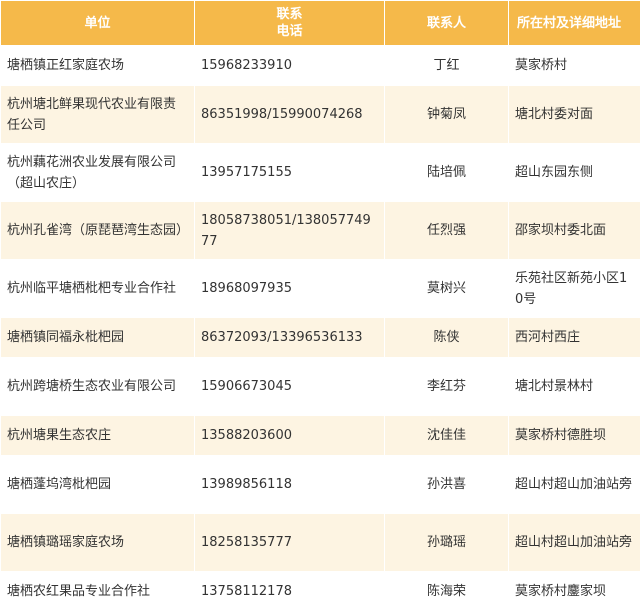  I want to click on cell-contact: 陆培佩, so click(447, 173).